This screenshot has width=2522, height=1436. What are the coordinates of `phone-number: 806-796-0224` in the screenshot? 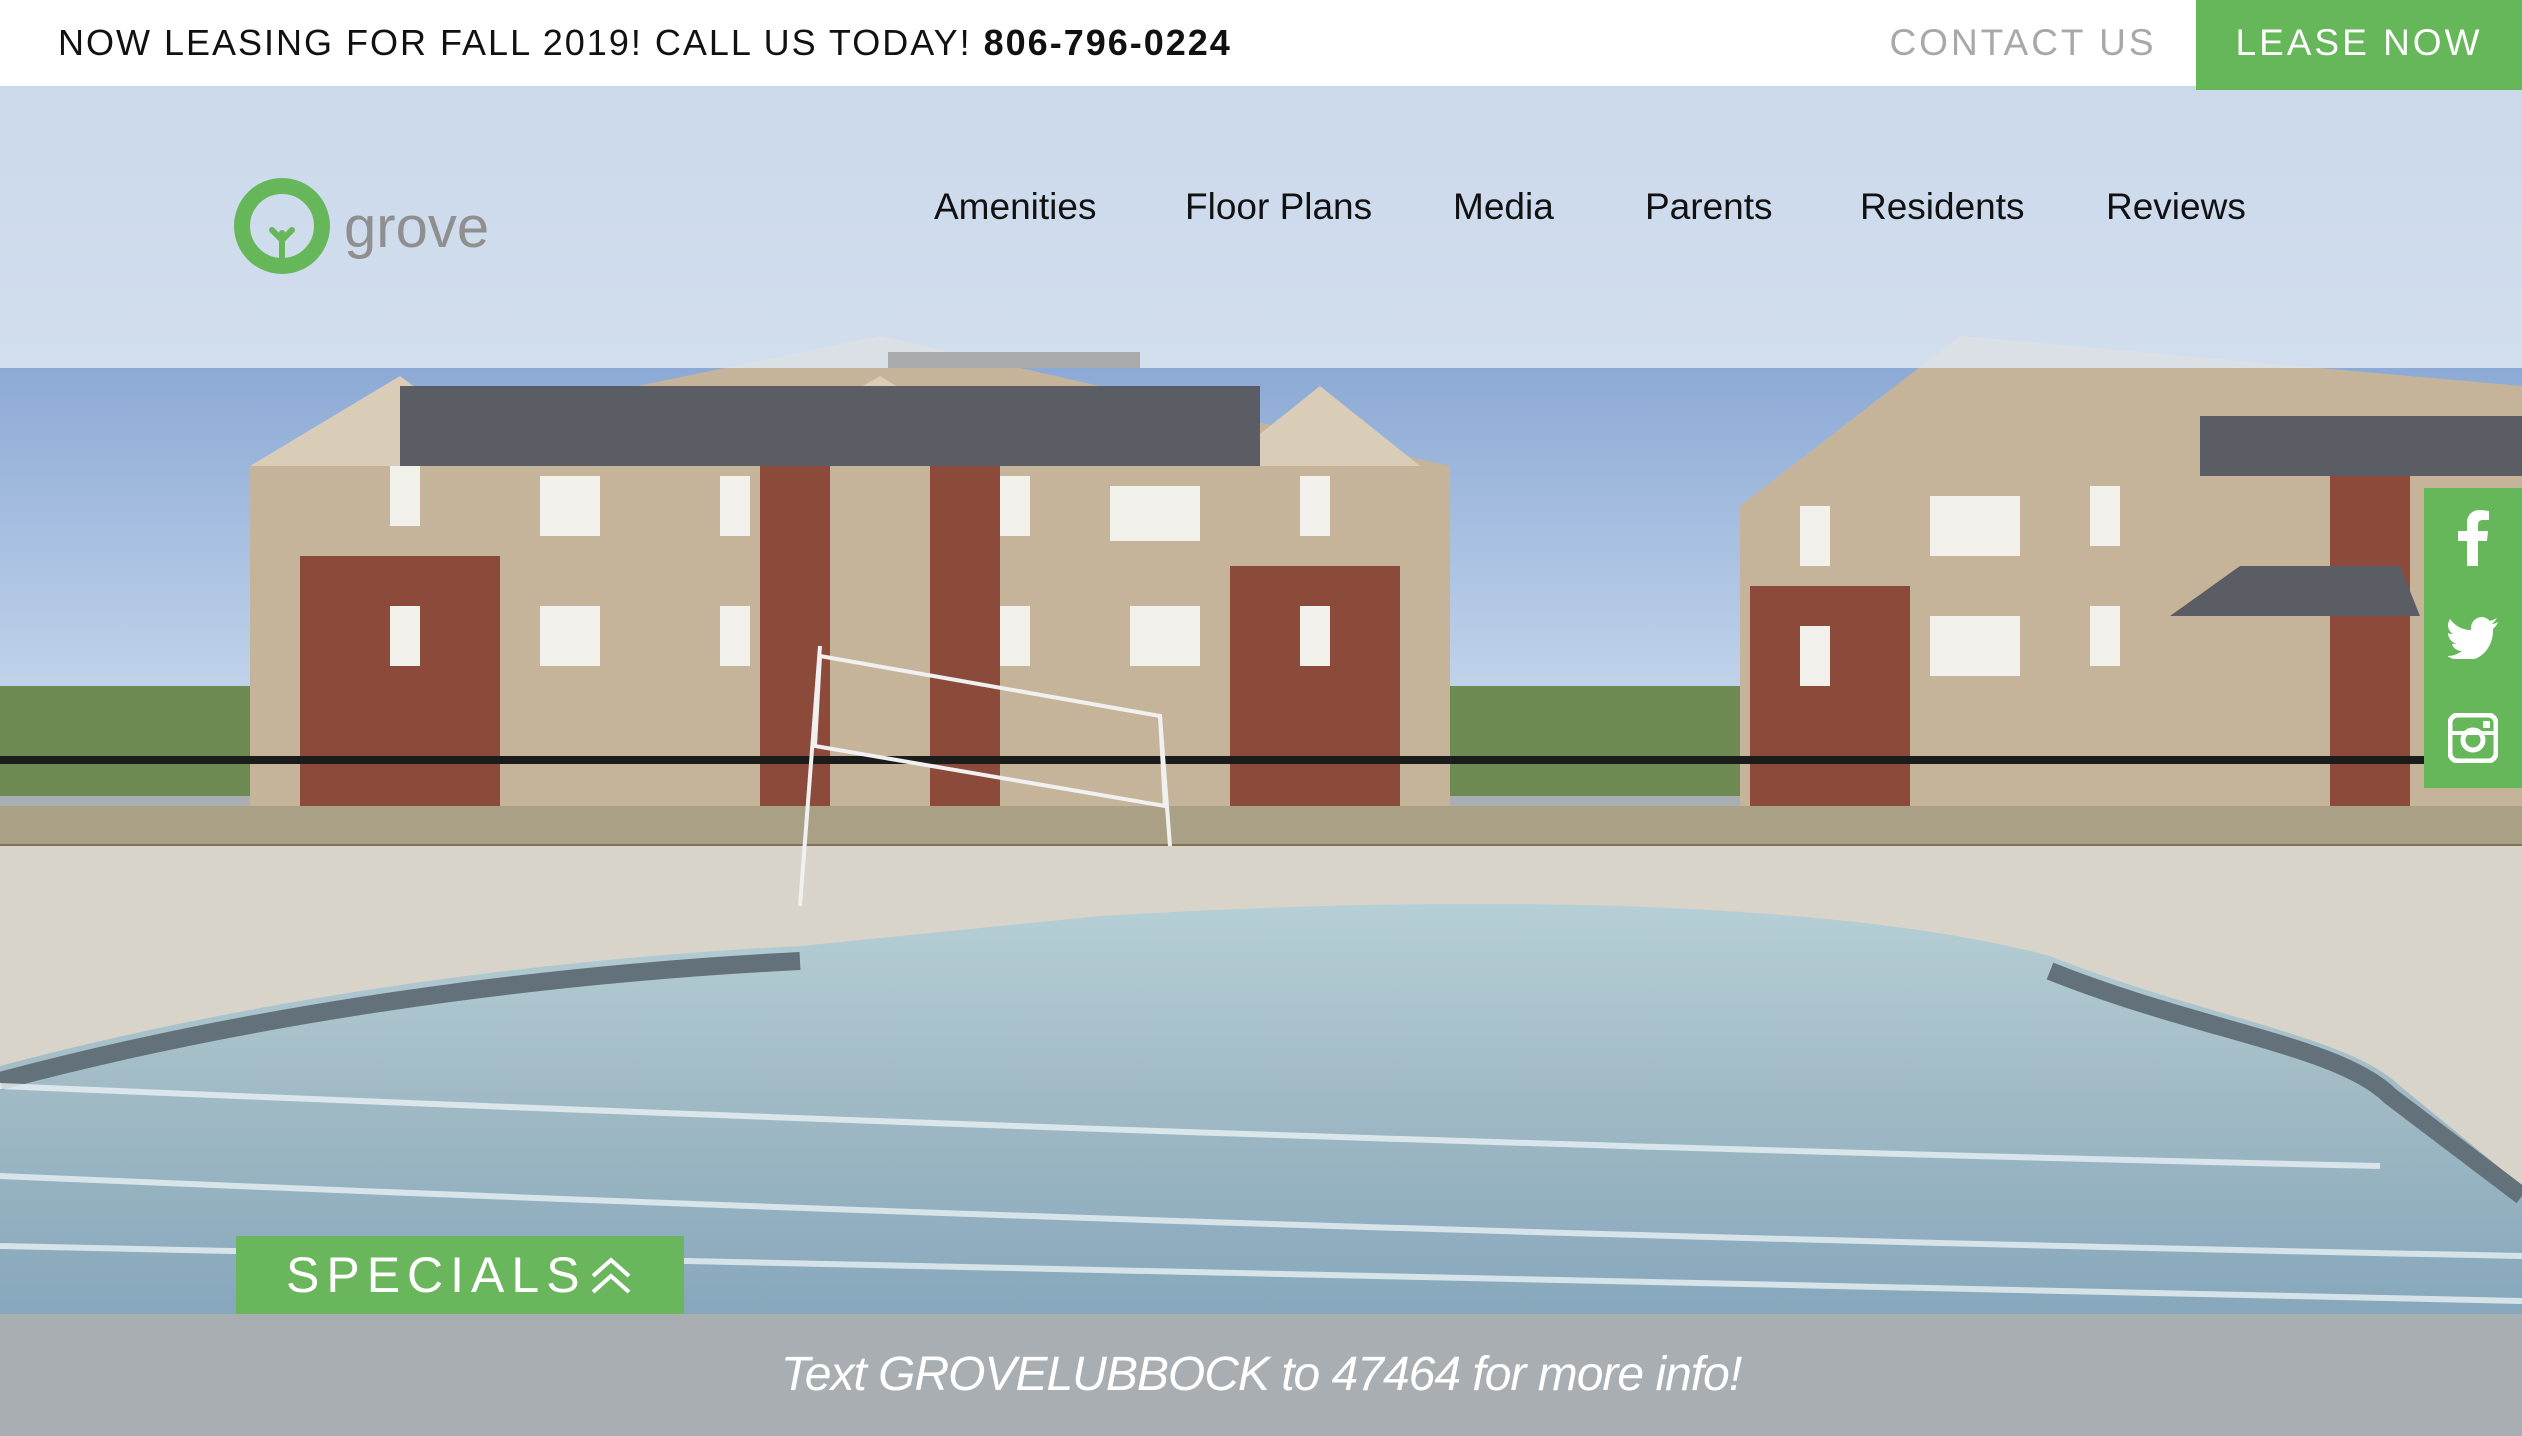 It's located at (1108, 42).